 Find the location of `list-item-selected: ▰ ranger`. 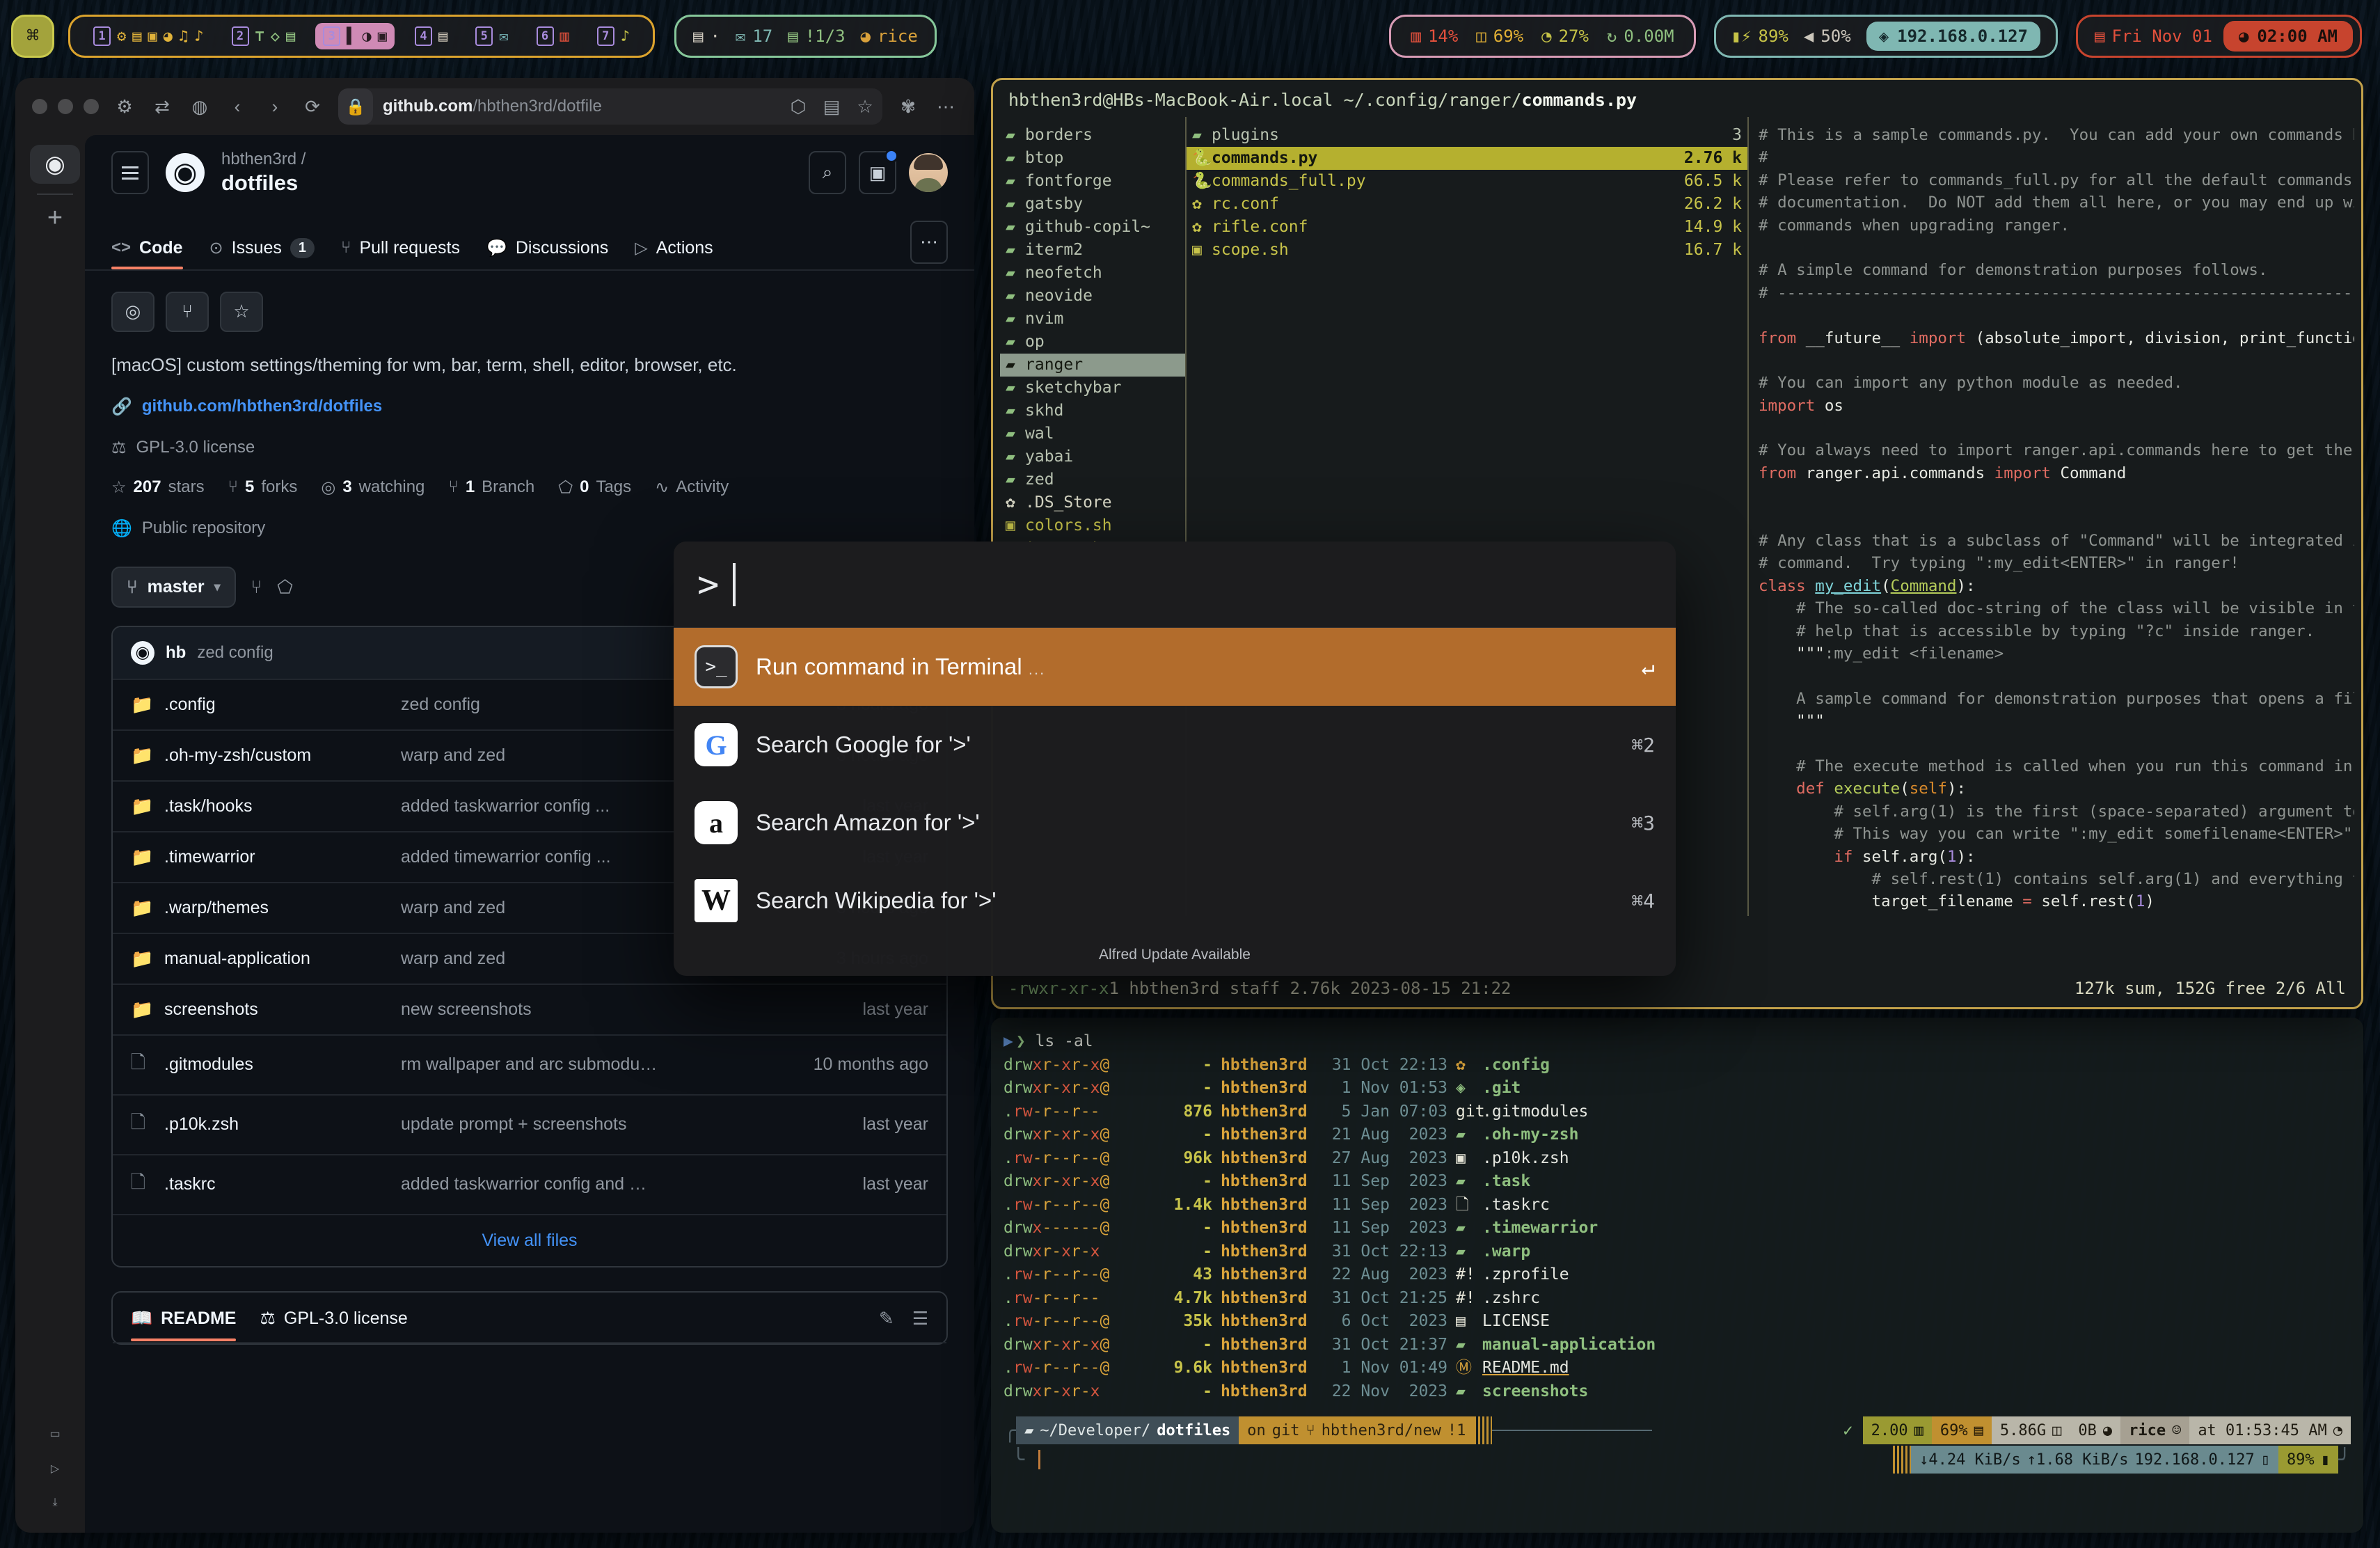

list-item-selected: ▰ ranger is located at coordinates (1092, 365).